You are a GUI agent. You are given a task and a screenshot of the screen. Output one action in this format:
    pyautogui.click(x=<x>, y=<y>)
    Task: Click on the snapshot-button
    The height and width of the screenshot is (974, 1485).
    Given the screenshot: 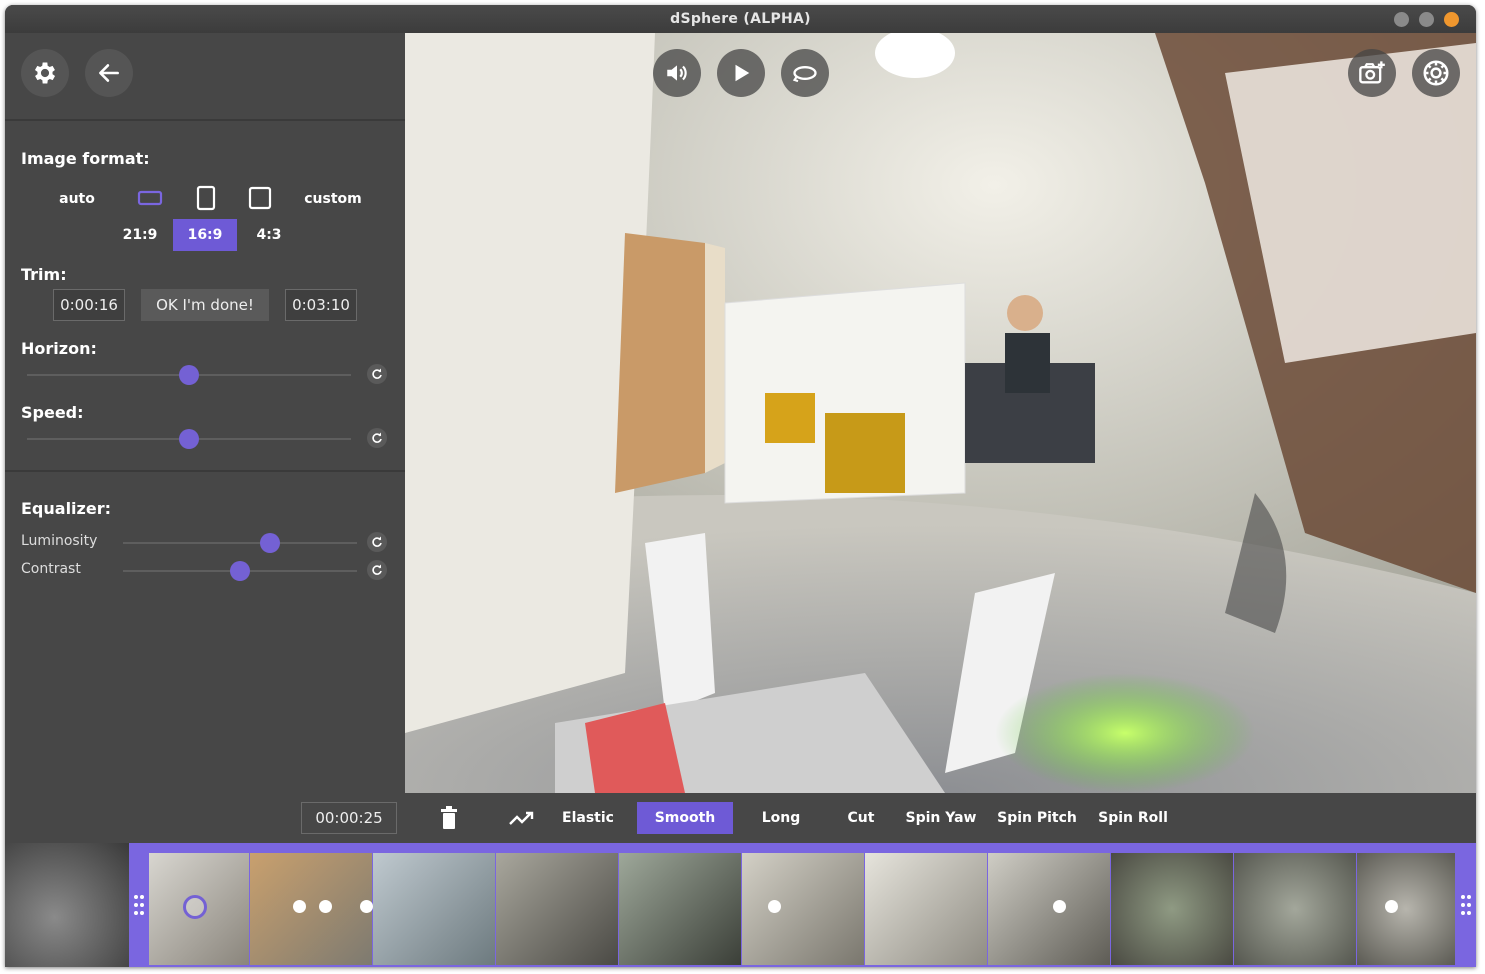 What is the action you would take?
    pyautogui.click(x=1372, y=73)
    